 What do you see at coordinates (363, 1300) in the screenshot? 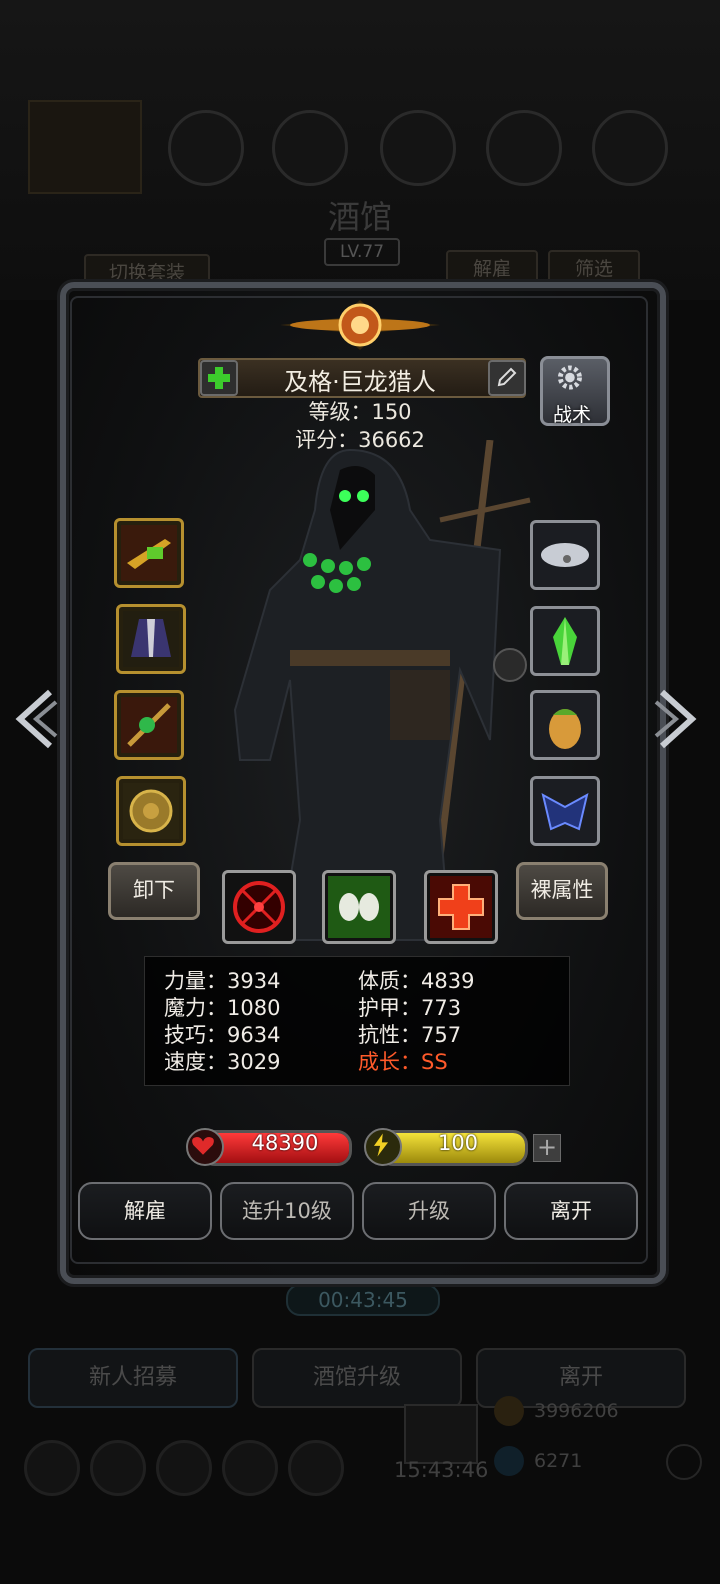
I see `recruit-timer: 00:43:45` at bounding box center [363, 1300].